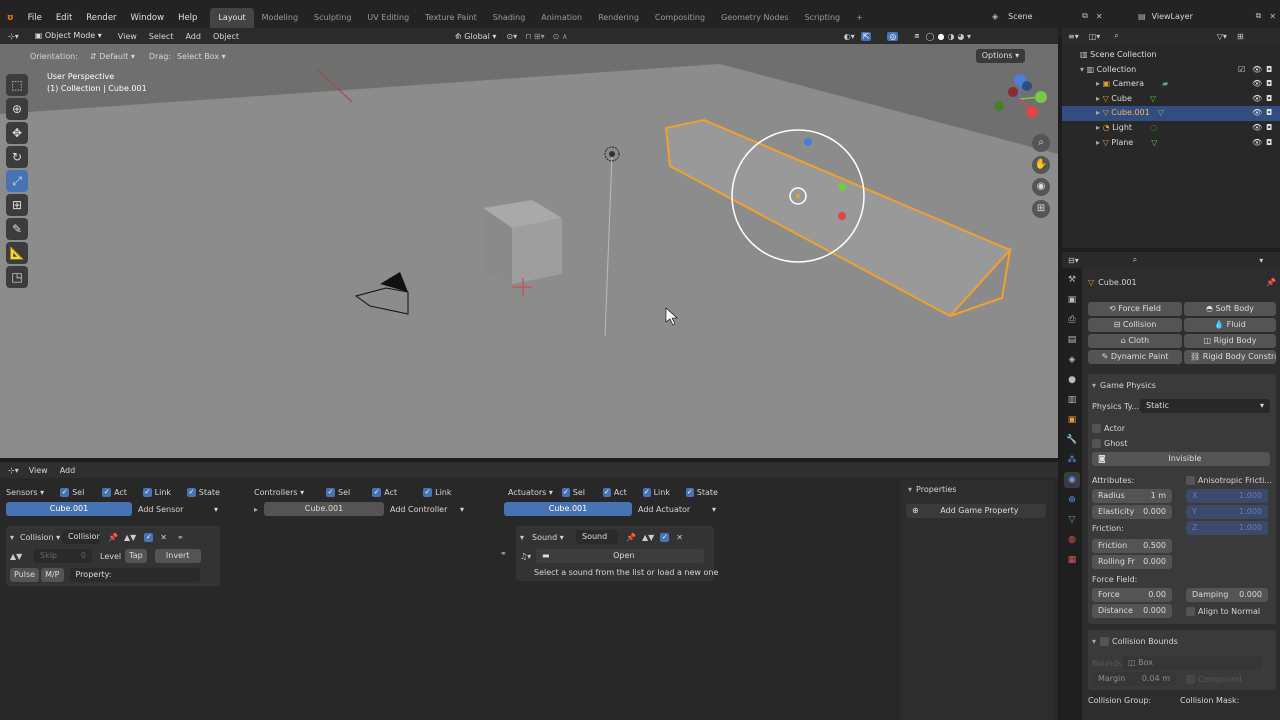 The width and height of the screenshot is (1280, 720). What do you see at coordinates (1269, 99) in the screenshot?
I see `cube-render-icon: ◘` at bounding box center [1269, 99].